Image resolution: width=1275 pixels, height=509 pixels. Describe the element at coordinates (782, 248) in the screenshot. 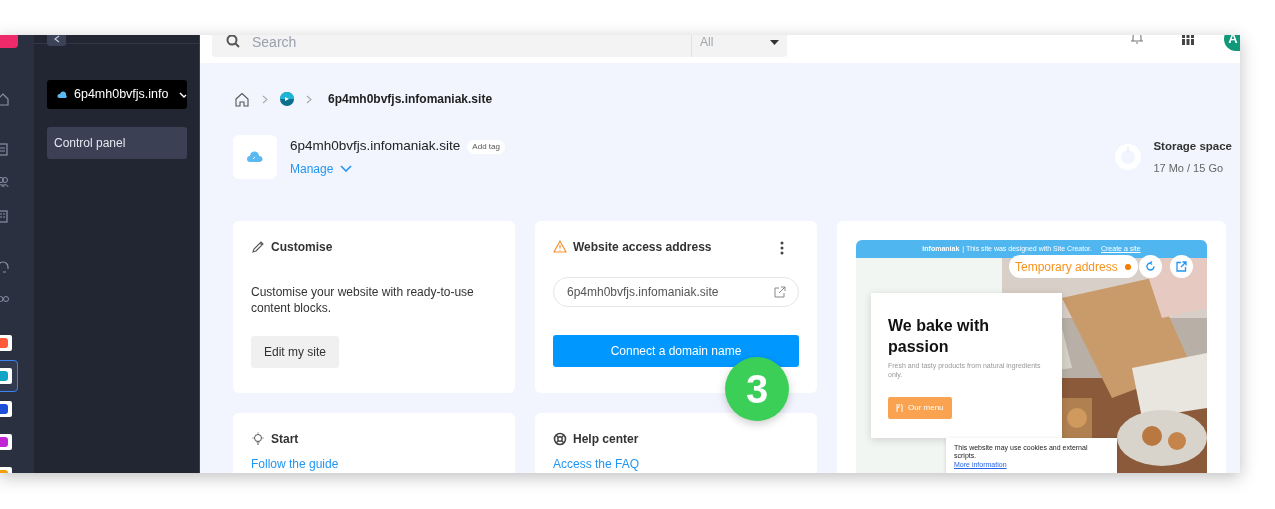

I see `more-icon` at that location.